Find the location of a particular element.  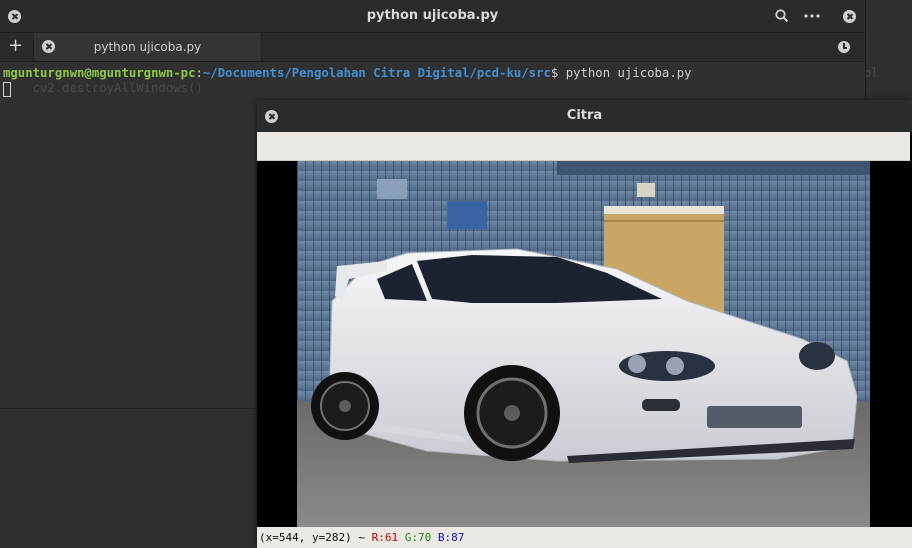

status-green-value: G:70 is located at coordinates (418, 537).